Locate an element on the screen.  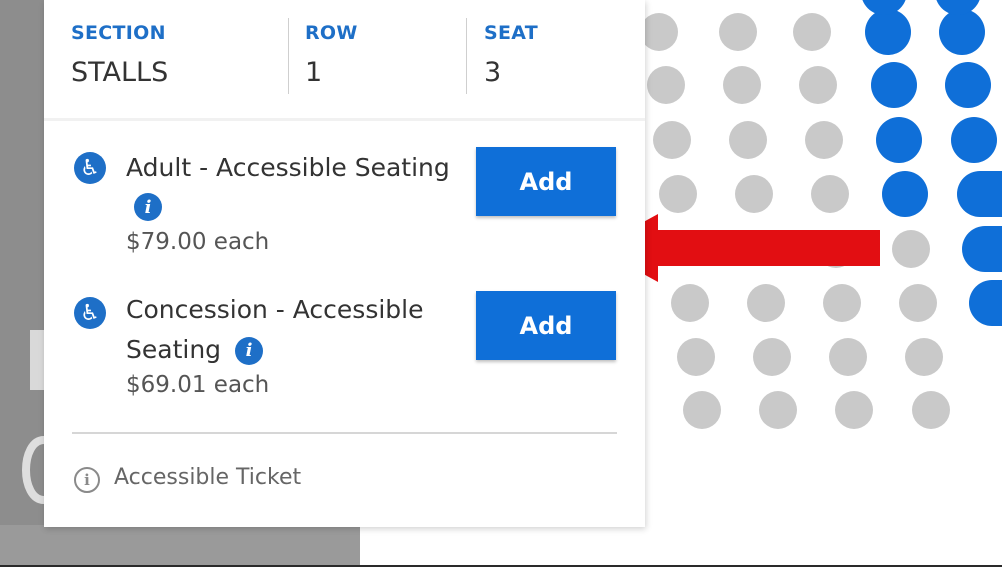
row-value: 1 is located at coordinates (314, 72).